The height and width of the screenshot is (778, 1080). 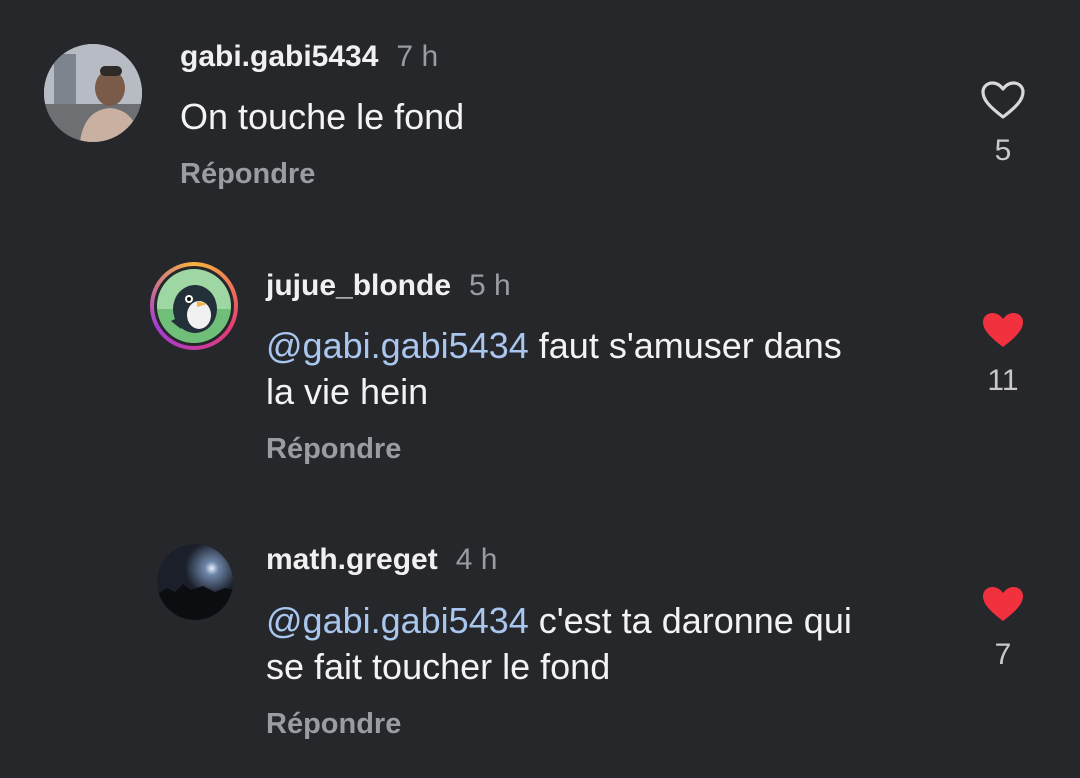 I want to click on comment-text-line-2: se fait toucher le fond, so click(x=438, y=666).